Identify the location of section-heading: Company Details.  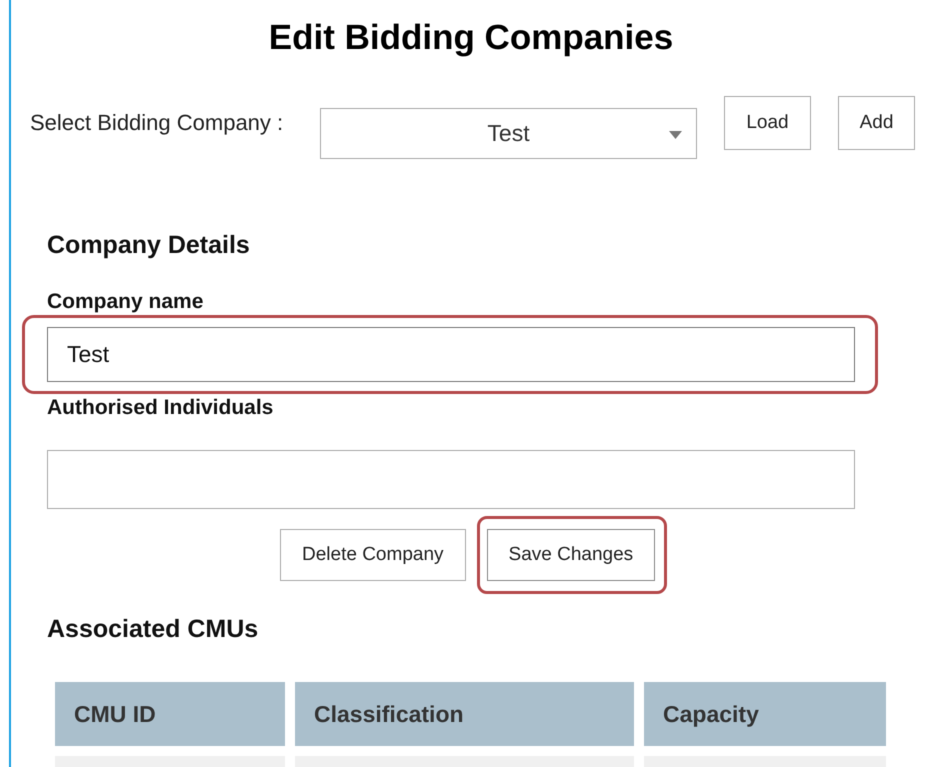
(148, 245).